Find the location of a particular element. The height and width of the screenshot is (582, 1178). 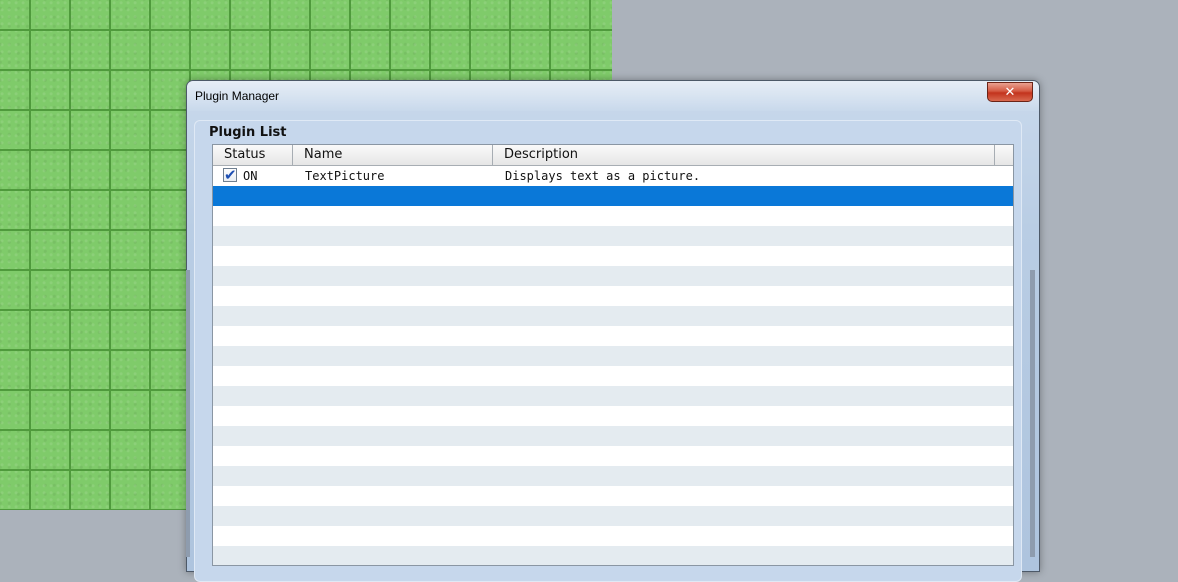

close-button: ✕ is located at coordinates (1010, 92).